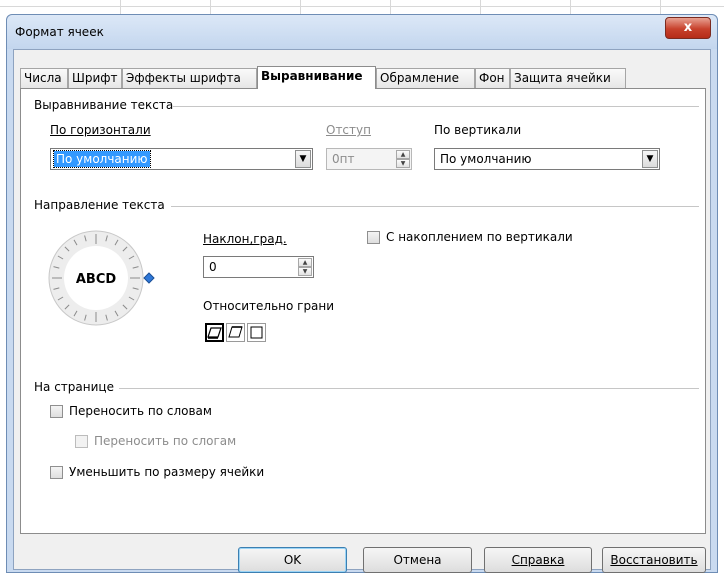  I want to click on close-button: x, so click(688, 28).